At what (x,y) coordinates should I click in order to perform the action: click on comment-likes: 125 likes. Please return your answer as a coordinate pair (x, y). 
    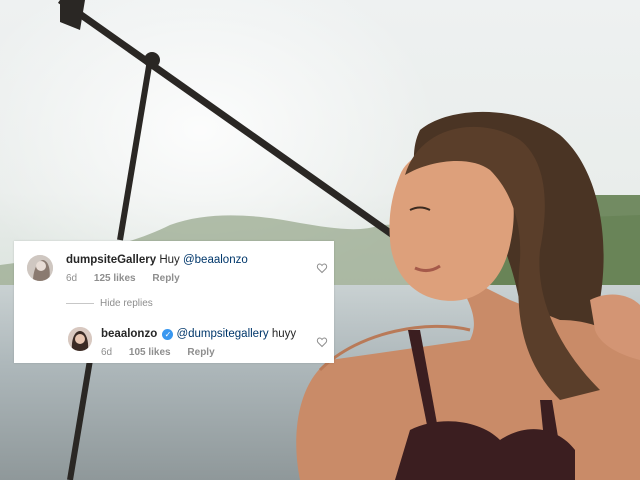
    Looking at the image, I should click on (115, 278).